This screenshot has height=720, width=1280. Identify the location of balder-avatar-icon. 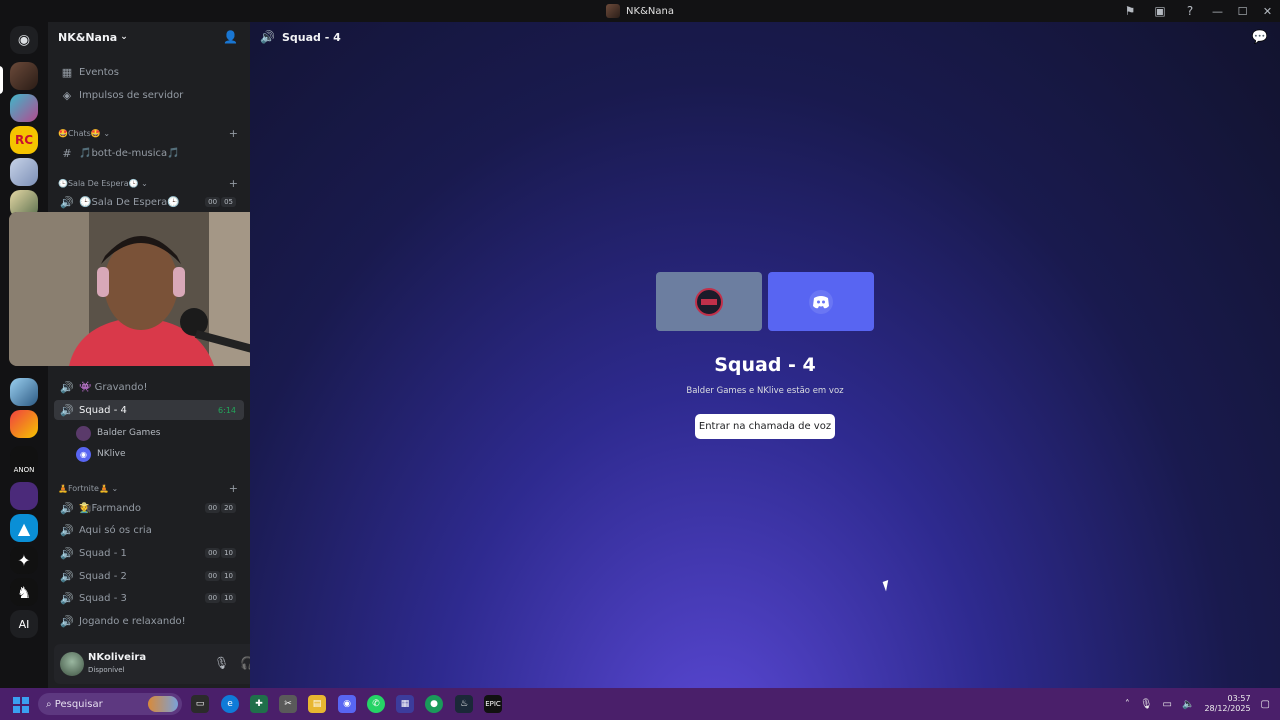
(709, 301).